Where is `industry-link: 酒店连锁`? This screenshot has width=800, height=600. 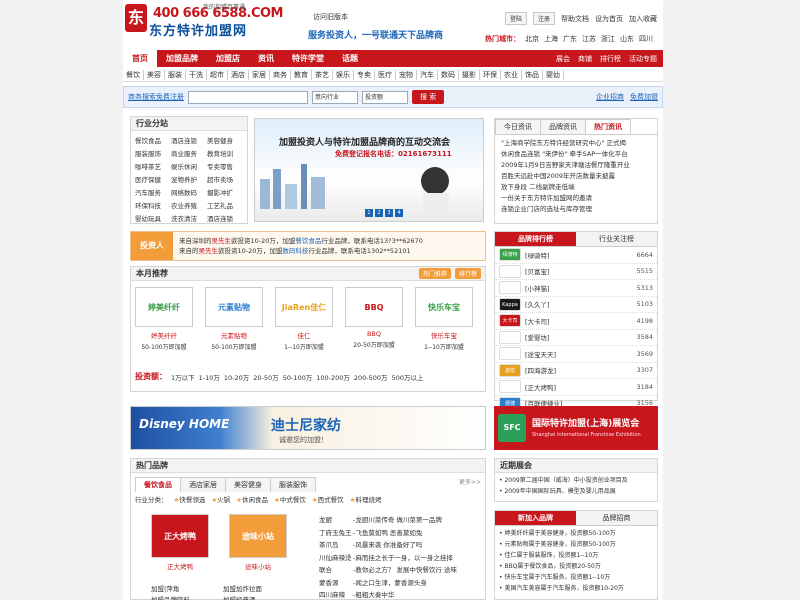 industry-link: 酒店连锁 is located at coordinates (189, 140).